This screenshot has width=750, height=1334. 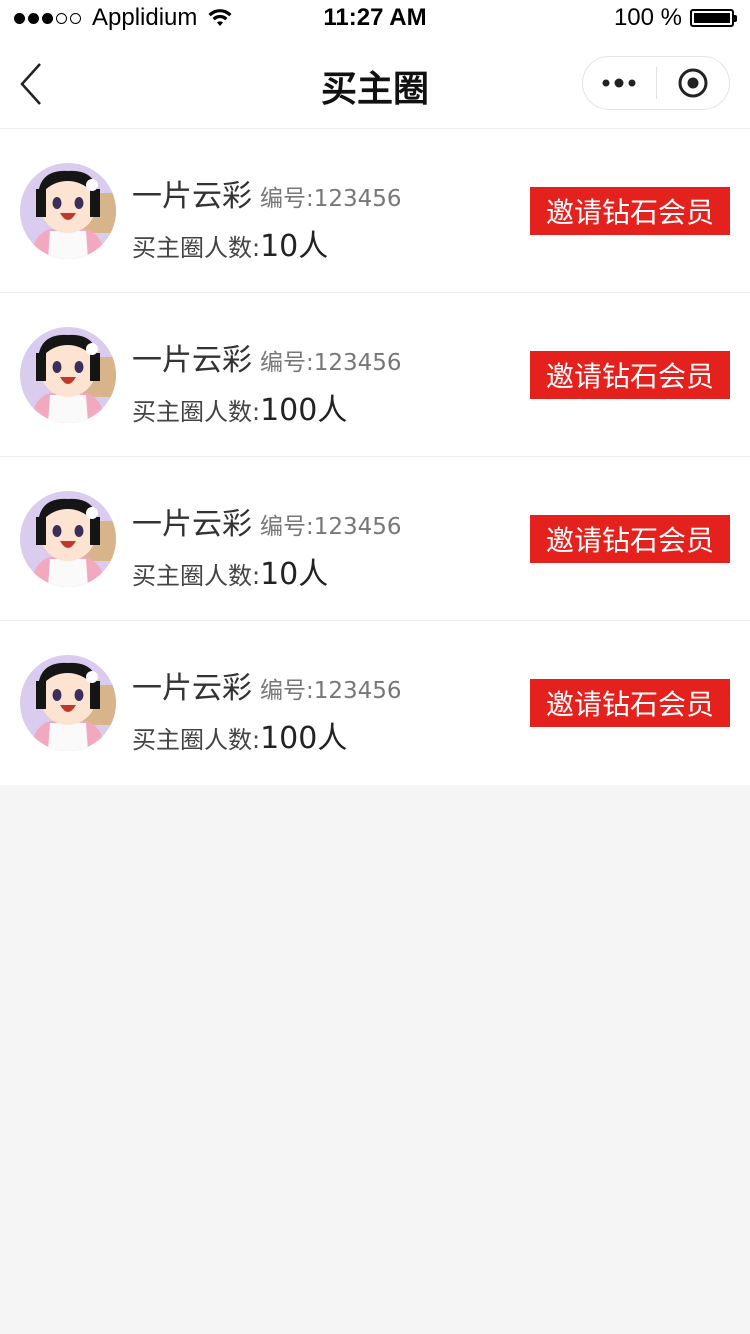 I want to click on more-dots-icon, so click(x=619, y=83).